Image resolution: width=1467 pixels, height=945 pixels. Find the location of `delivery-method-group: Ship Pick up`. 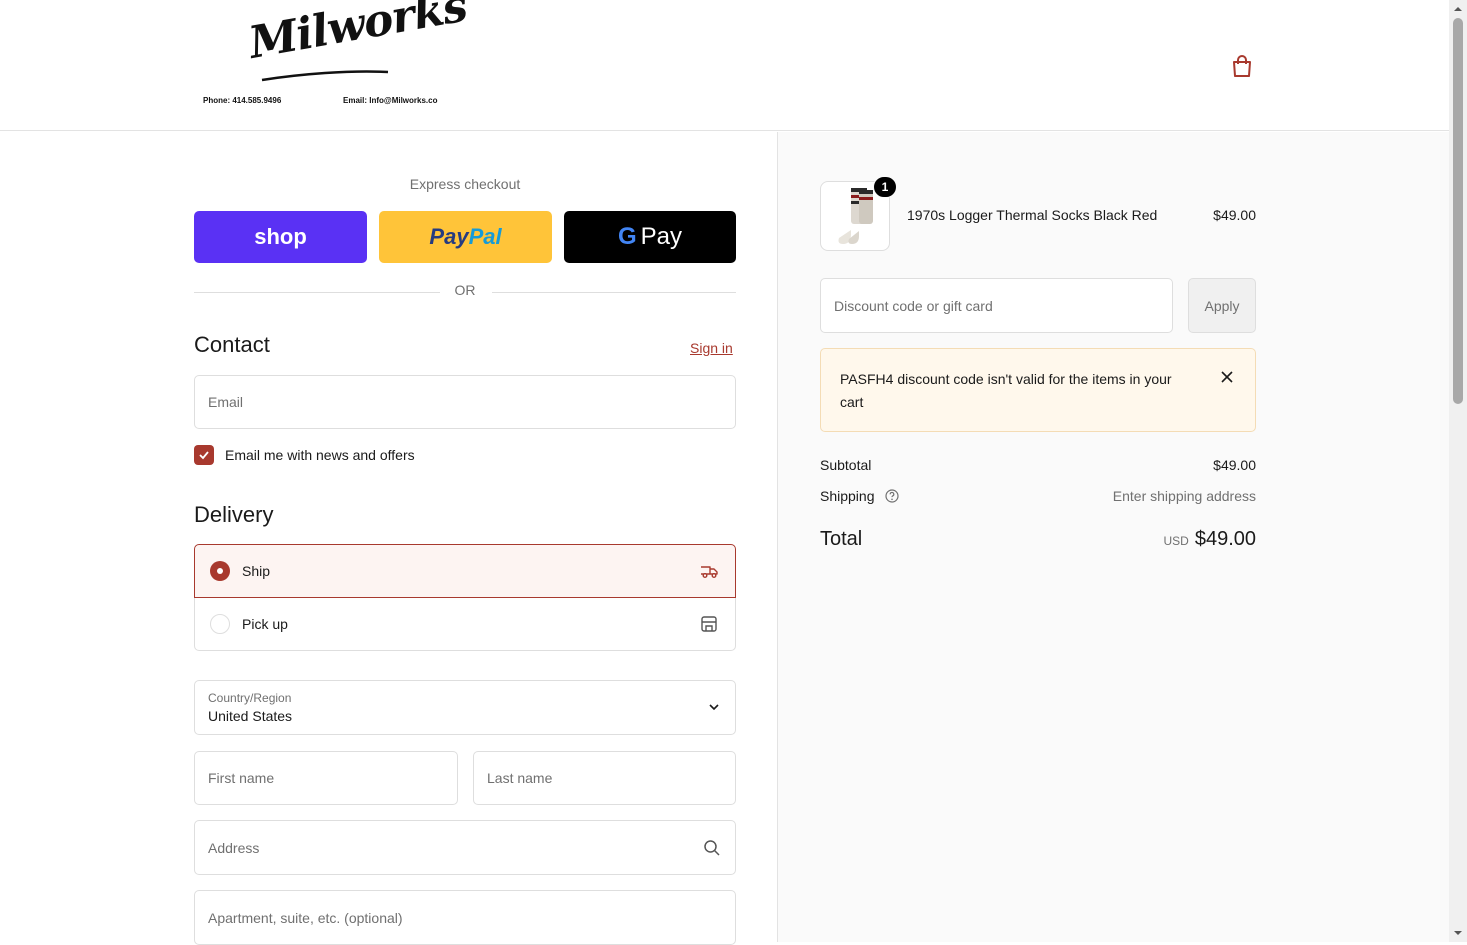

delivery-method-group: Ship Pick up is located at coordinates (465, 598).